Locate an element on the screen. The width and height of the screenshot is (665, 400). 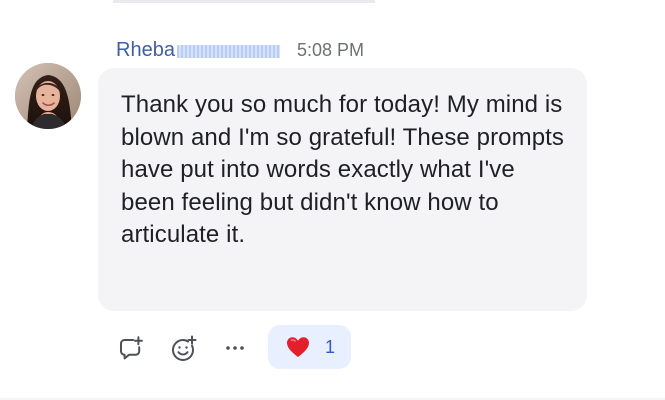
avatar is located at coordinates (48, 96).